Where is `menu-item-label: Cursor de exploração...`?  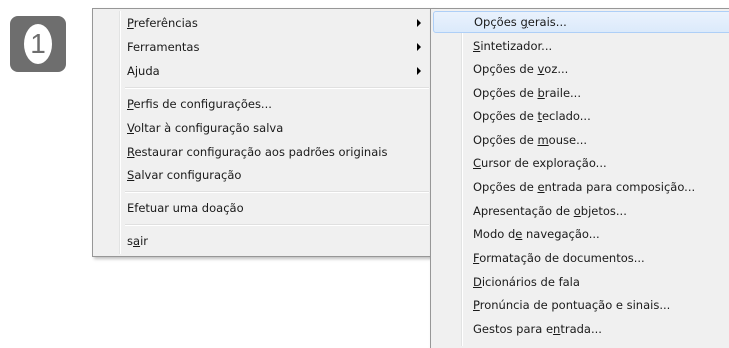 menu-item-label: Cursor de exploração... is located at coordinates (540, 163).